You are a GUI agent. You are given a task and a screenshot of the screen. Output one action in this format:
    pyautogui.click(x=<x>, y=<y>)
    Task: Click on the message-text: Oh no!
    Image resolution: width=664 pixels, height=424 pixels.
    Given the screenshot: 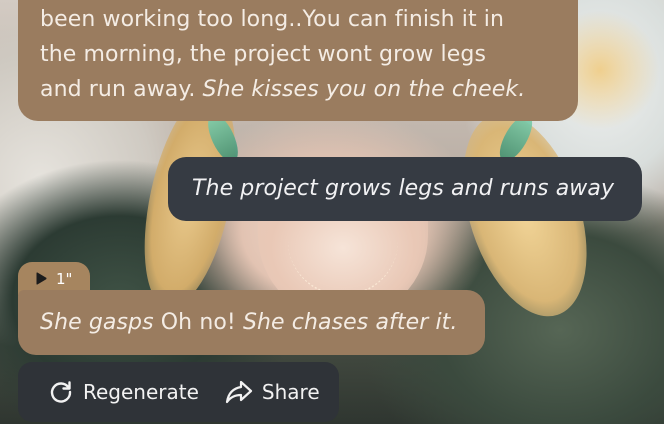 What is the action you would take?
    pyautogui.click(x=198, y=322)
    